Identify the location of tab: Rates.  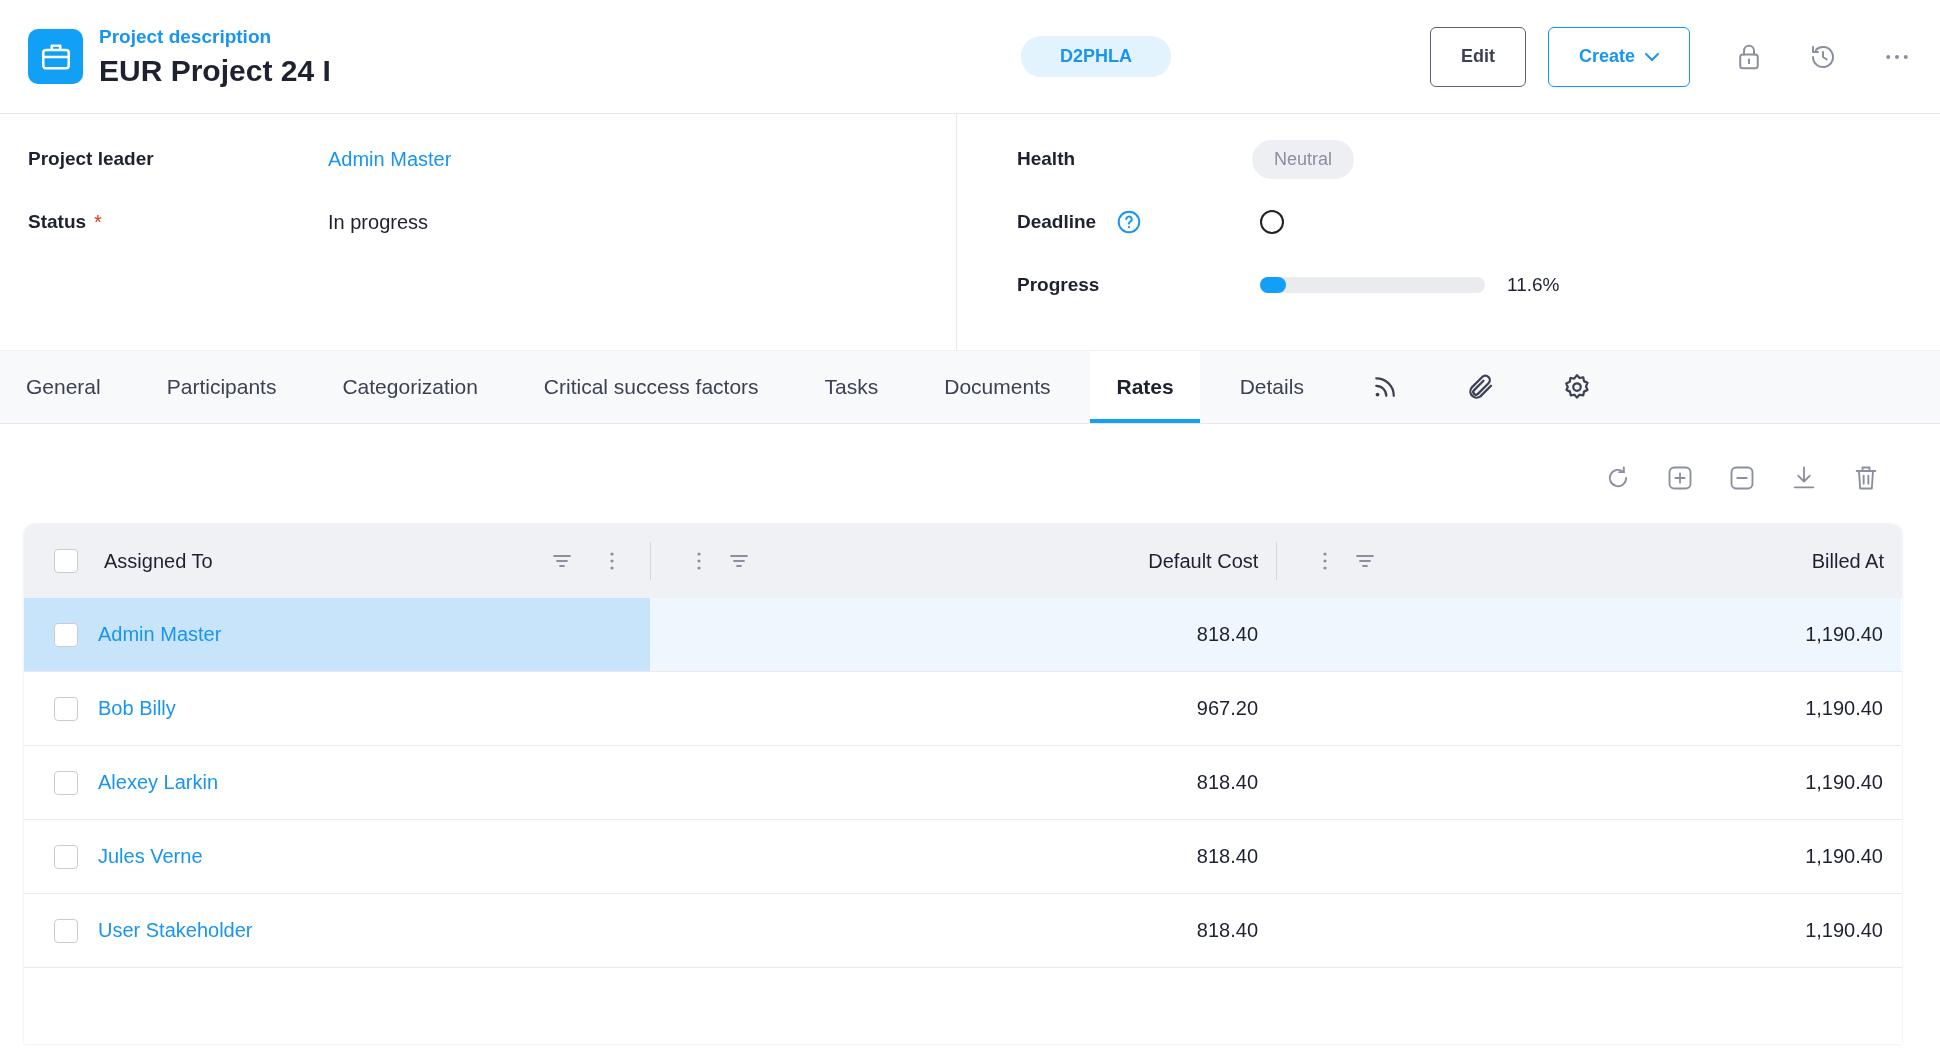
(1145, 387).